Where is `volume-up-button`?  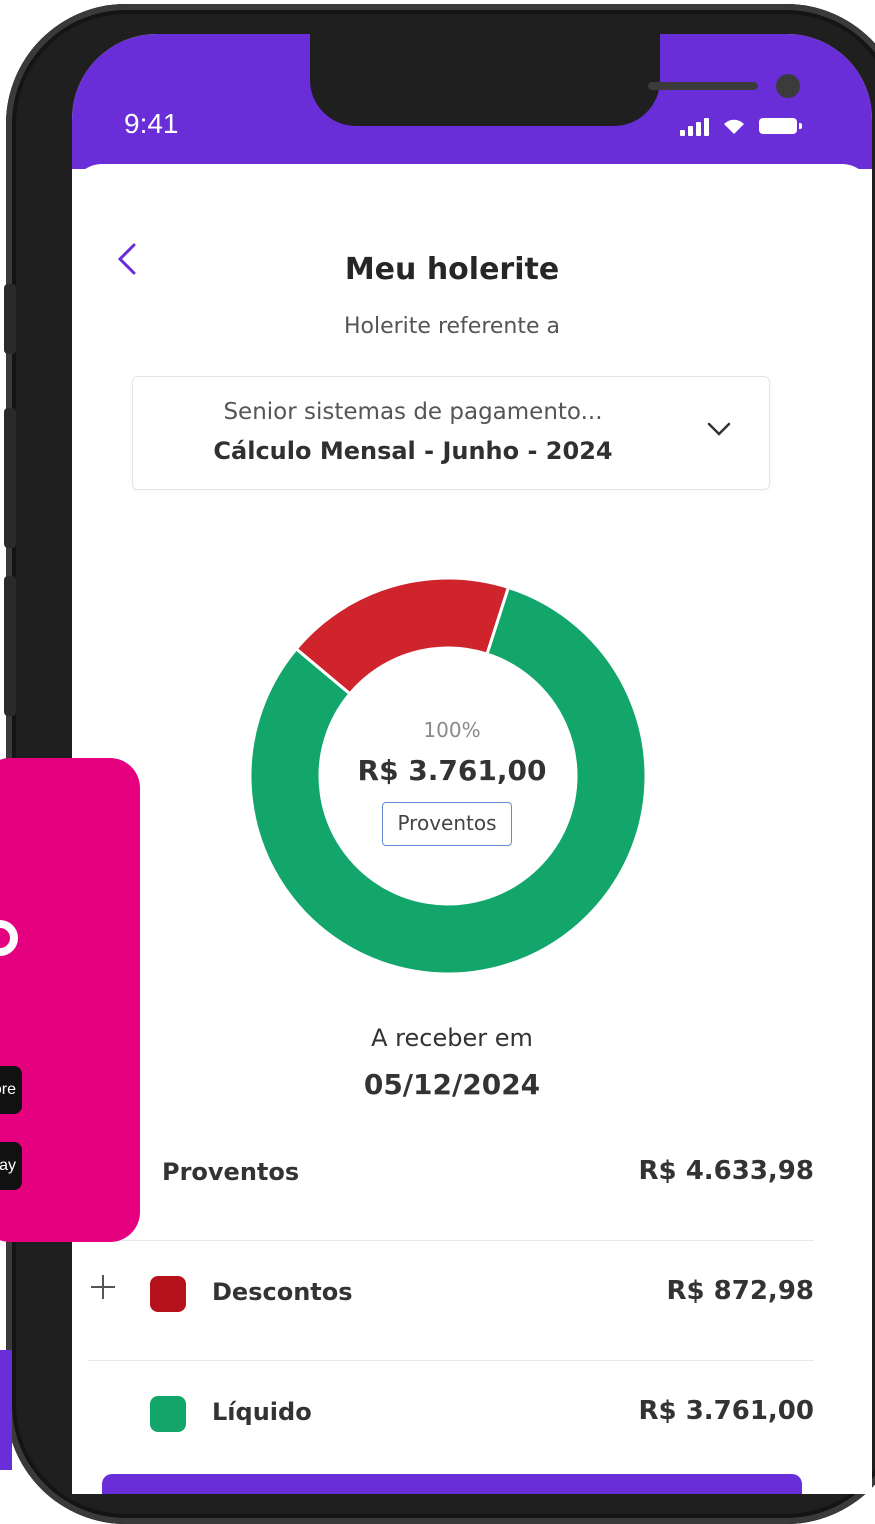
volume-up-button is located at coordinates (10, 478).